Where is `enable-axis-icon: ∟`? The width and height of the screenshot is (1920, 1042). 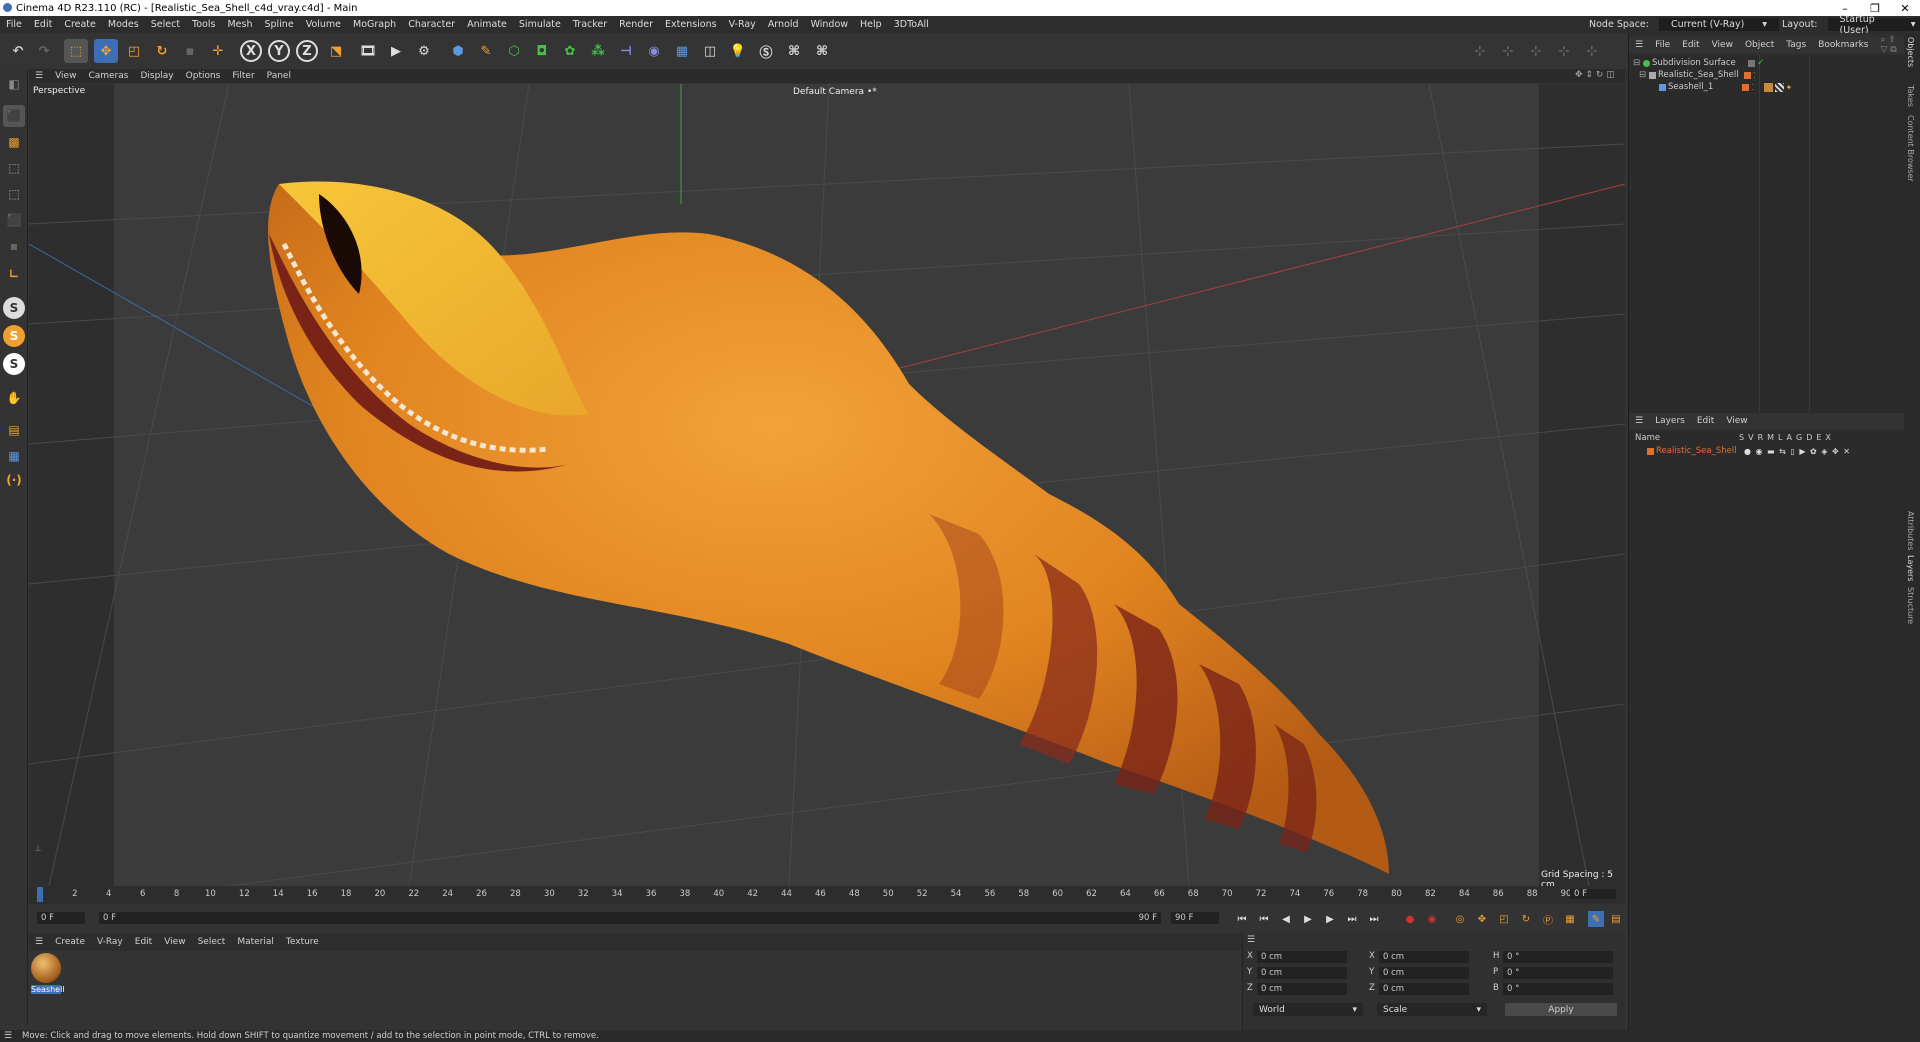
enable-axis-icon: ∟ is located at coordinates (14, 274).